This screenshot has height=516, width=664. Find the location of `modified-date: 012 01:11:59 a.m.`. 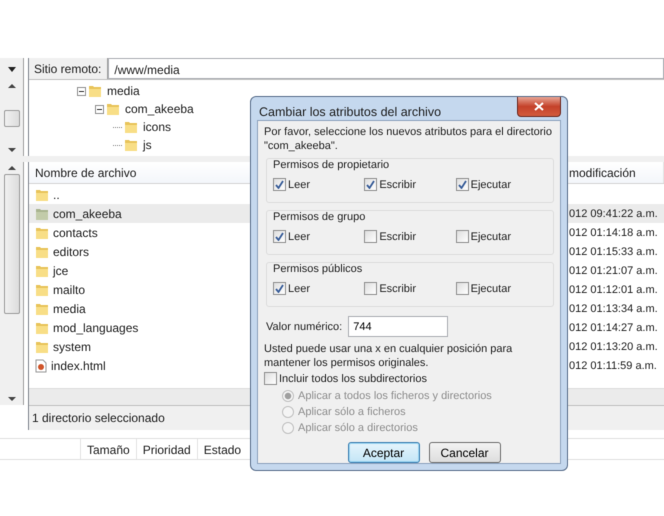

modified-date: 012 01:11:59 a.m. is located at coordinates (612, 366).